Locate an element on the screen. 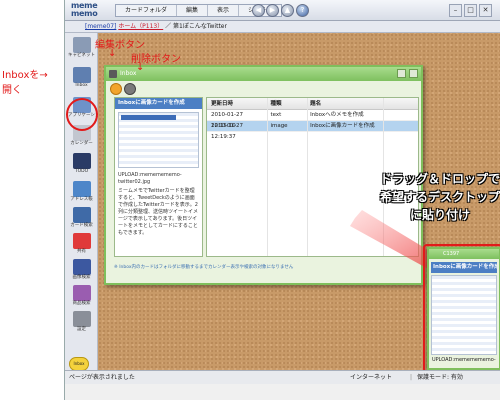 Image resolution: width=500 pixels, height=400 pixels. drag-text-line1: ドラッグ＆ドロップで is located at coordinates (439, 179).